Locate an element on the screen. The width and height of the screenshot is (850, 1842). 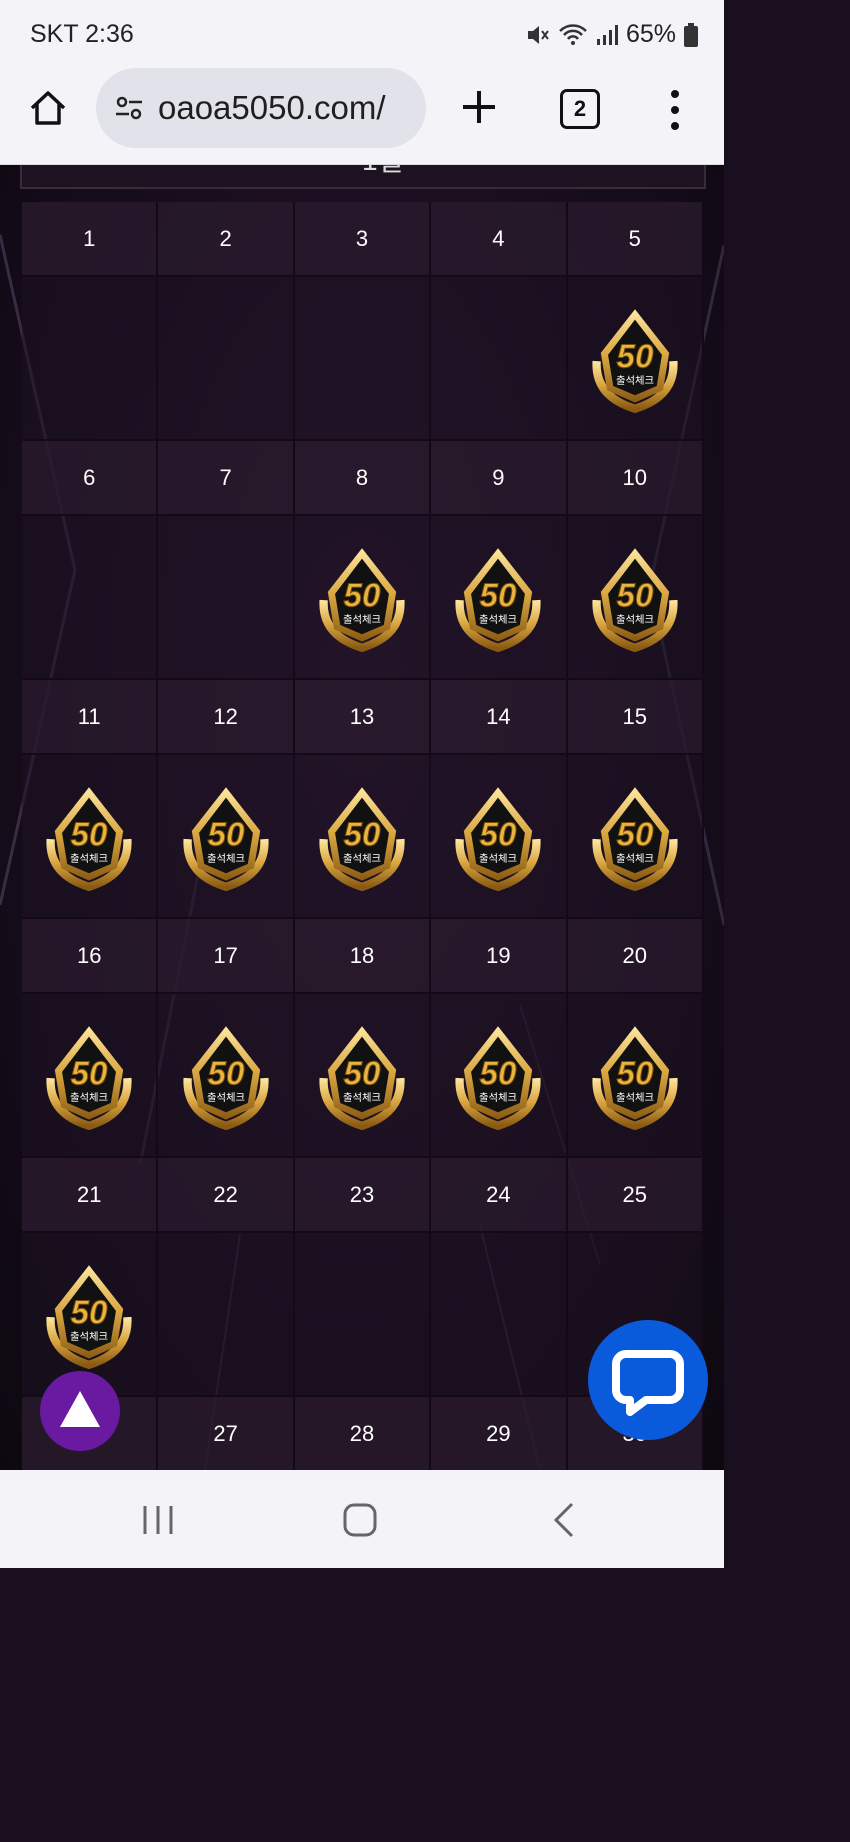
status-icons: 65% is located at coordinates (611, 34).